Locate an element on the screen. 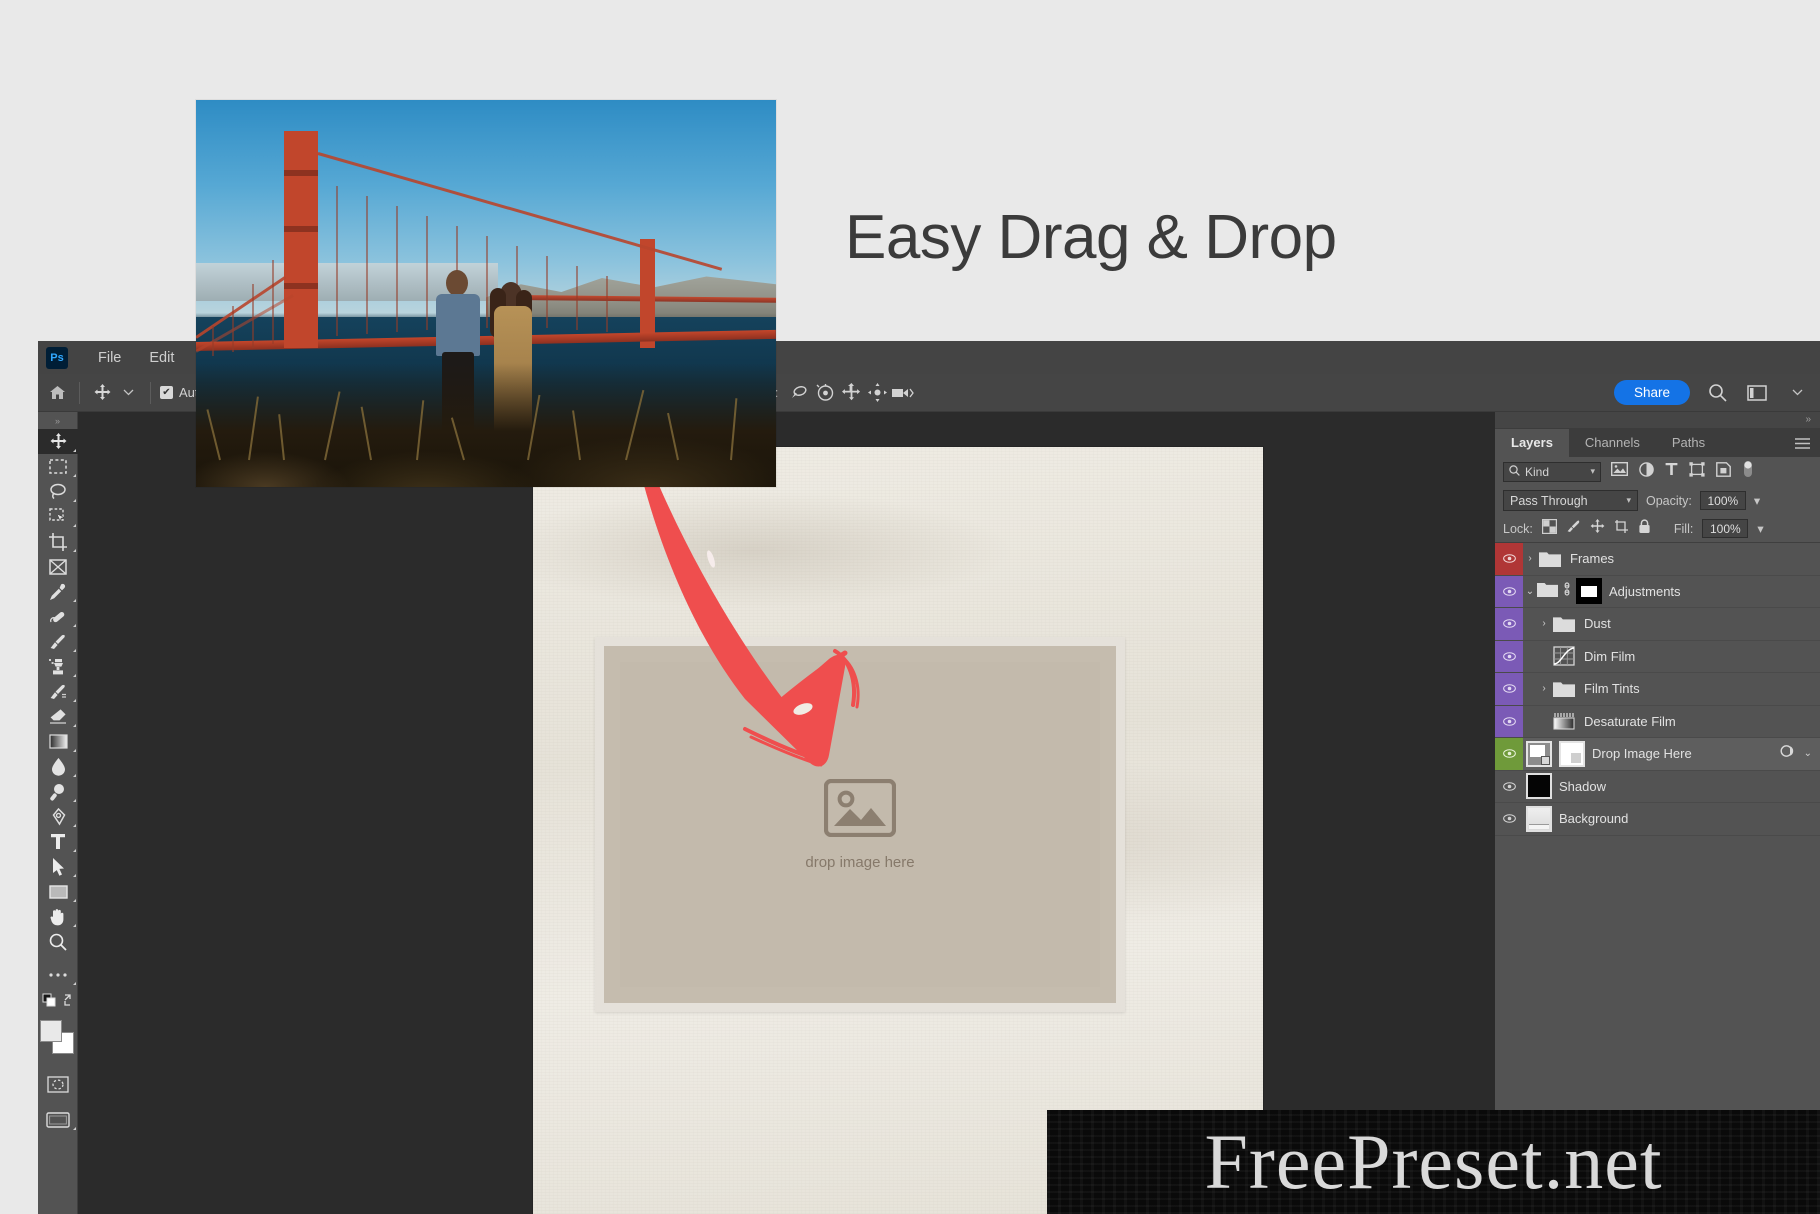 The width and height of the screenshot is (1820, 1214). lock-all-icon is located at coordinates (1644, 528).